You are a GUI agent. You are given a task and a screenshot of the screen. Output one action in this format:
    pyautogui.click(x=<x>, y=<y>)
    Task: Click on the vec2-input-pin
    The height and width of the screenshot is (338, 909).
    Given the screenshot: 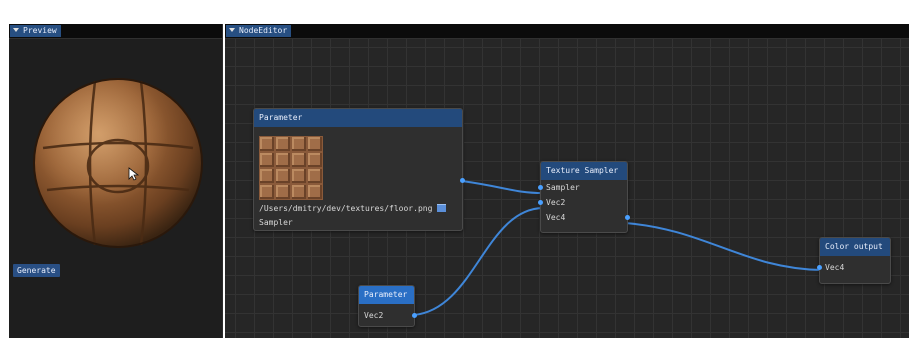 What is the action you would take?
    pyautogui.click(x=540, y=202)
    